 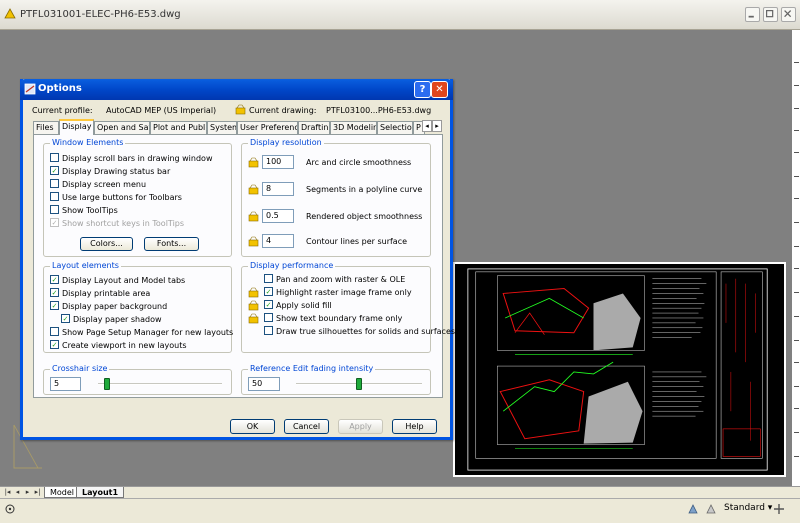 What do you see at coordinates (110, 172) in the screenshot?
I see `checkbox-drawing-status-bar: ✓ Display Drawing status bar` at bounding box center [110, 172].